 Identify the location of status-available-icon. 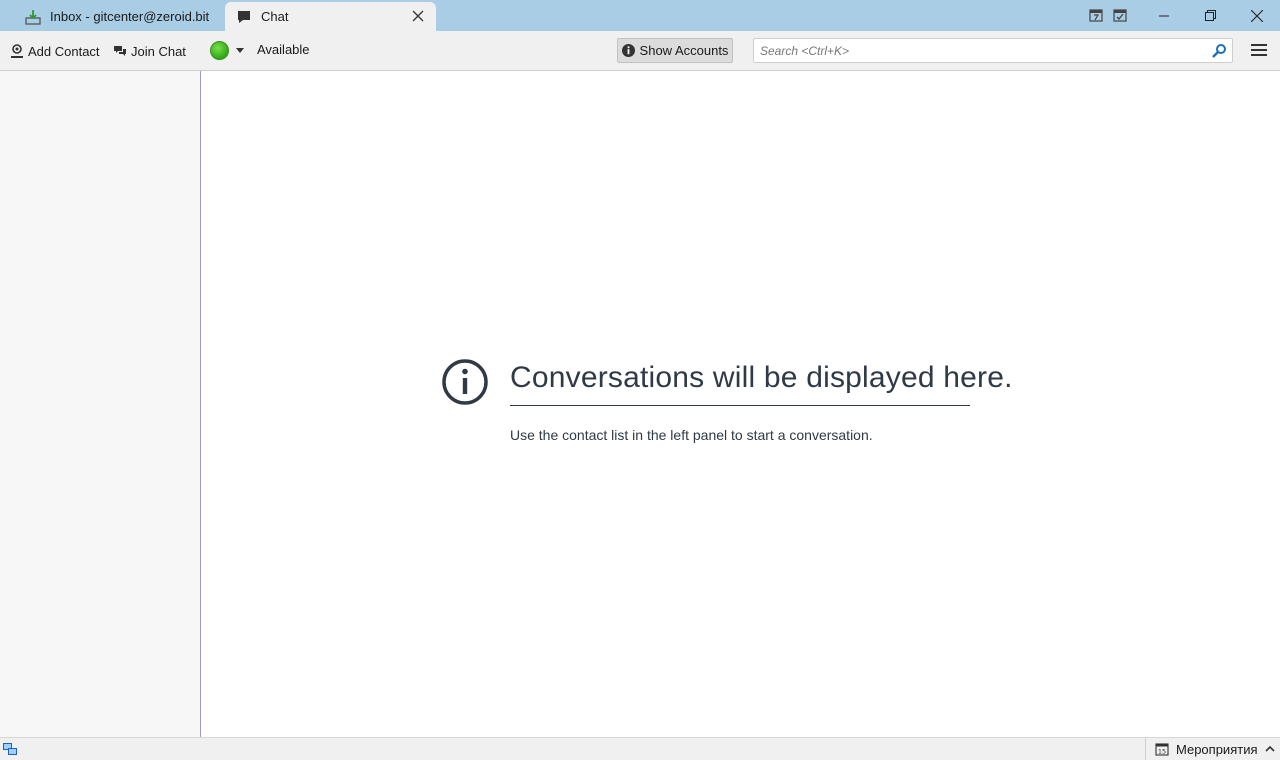
(219, 50).